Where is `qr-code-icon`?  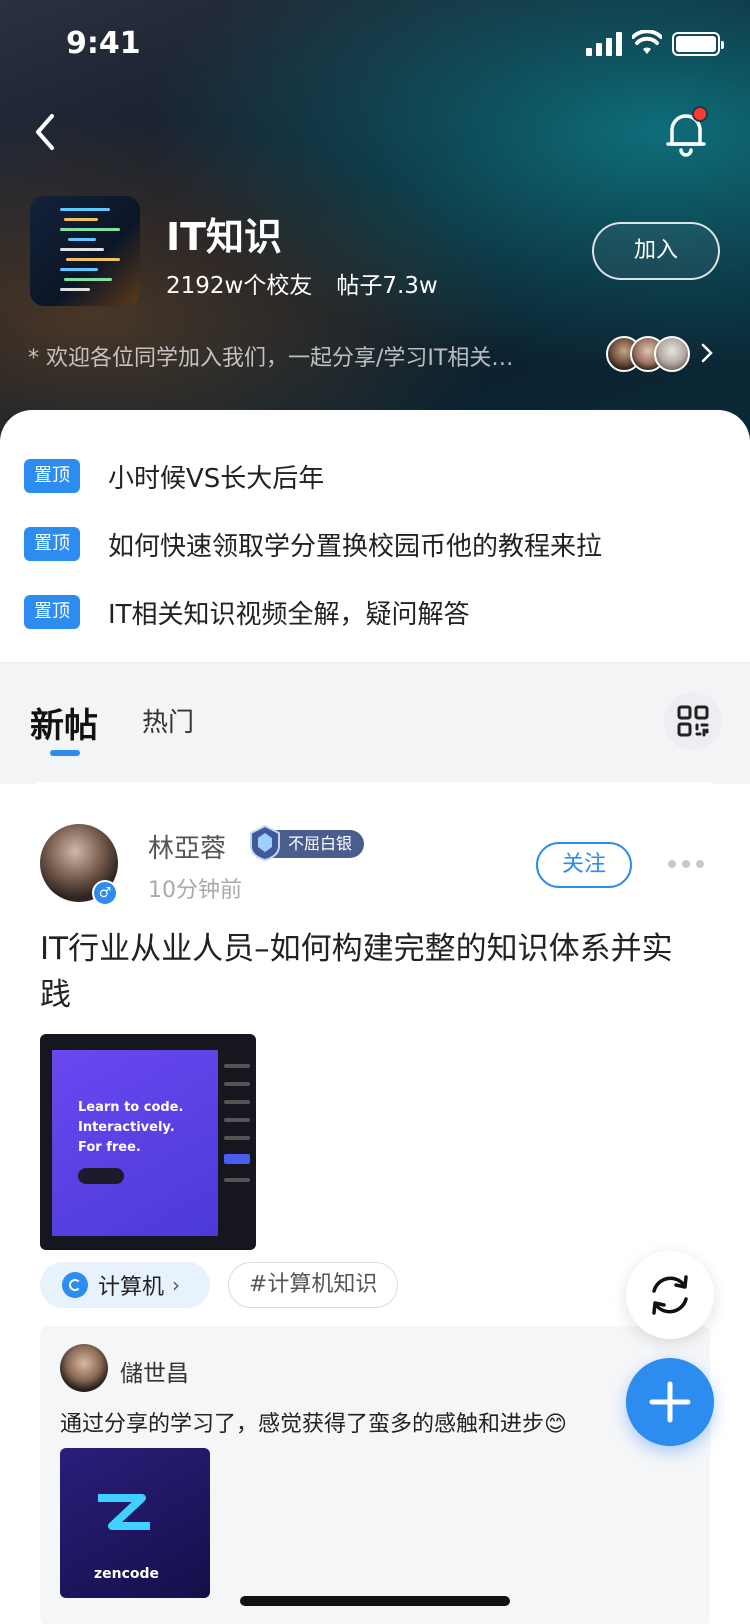 qr-code-icon is located at coordinates (693, 721).